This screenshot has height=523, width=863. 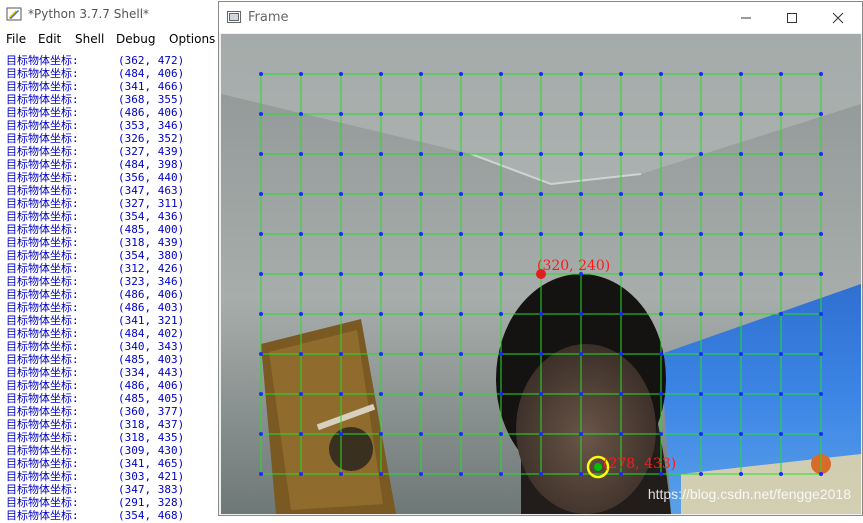 I want to click on person-face, so click(x=586, y=429).